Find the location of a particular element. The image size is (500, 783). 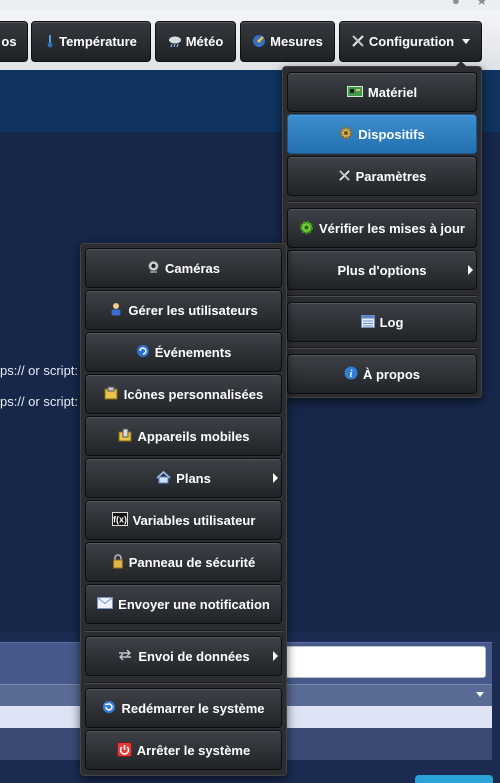

menu-item-devices: Dispositifs is located at coordinates (382, 134).